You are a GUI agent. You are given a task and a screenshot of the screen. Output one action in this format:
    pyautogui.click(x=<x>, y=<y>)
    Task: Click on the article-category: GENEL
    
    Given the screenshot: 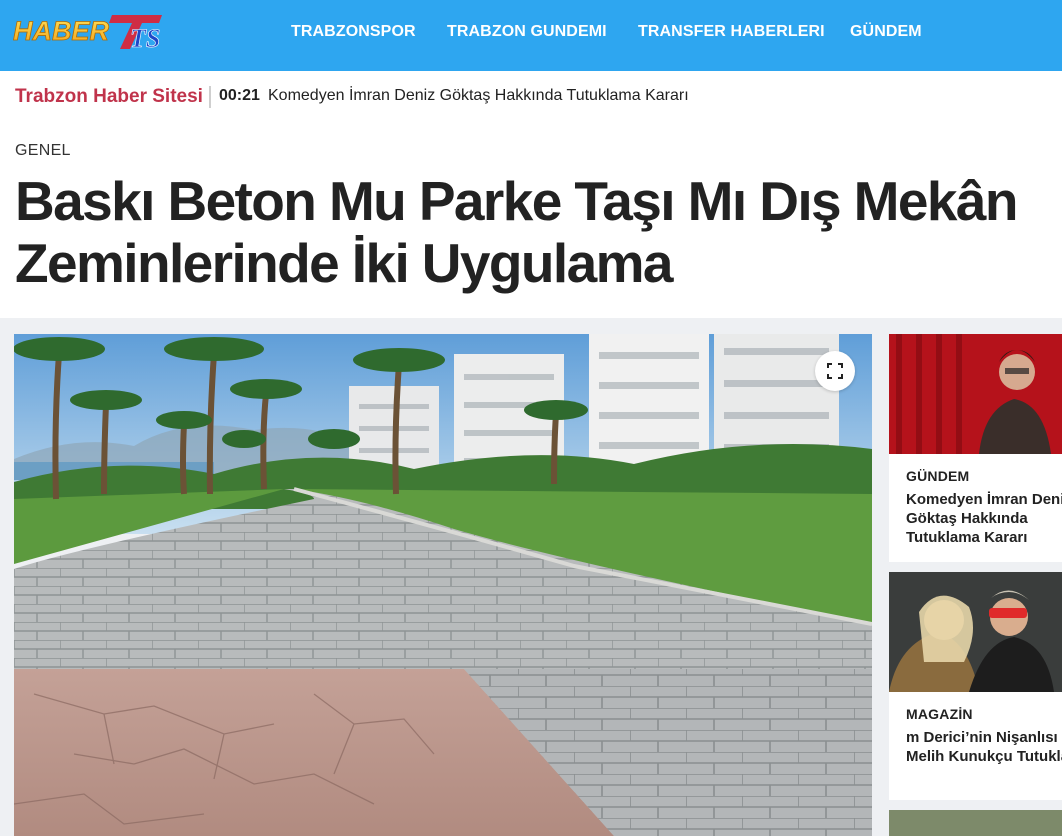 What is the action you would take?
    pyautogui.click(x=43, y=151)
    